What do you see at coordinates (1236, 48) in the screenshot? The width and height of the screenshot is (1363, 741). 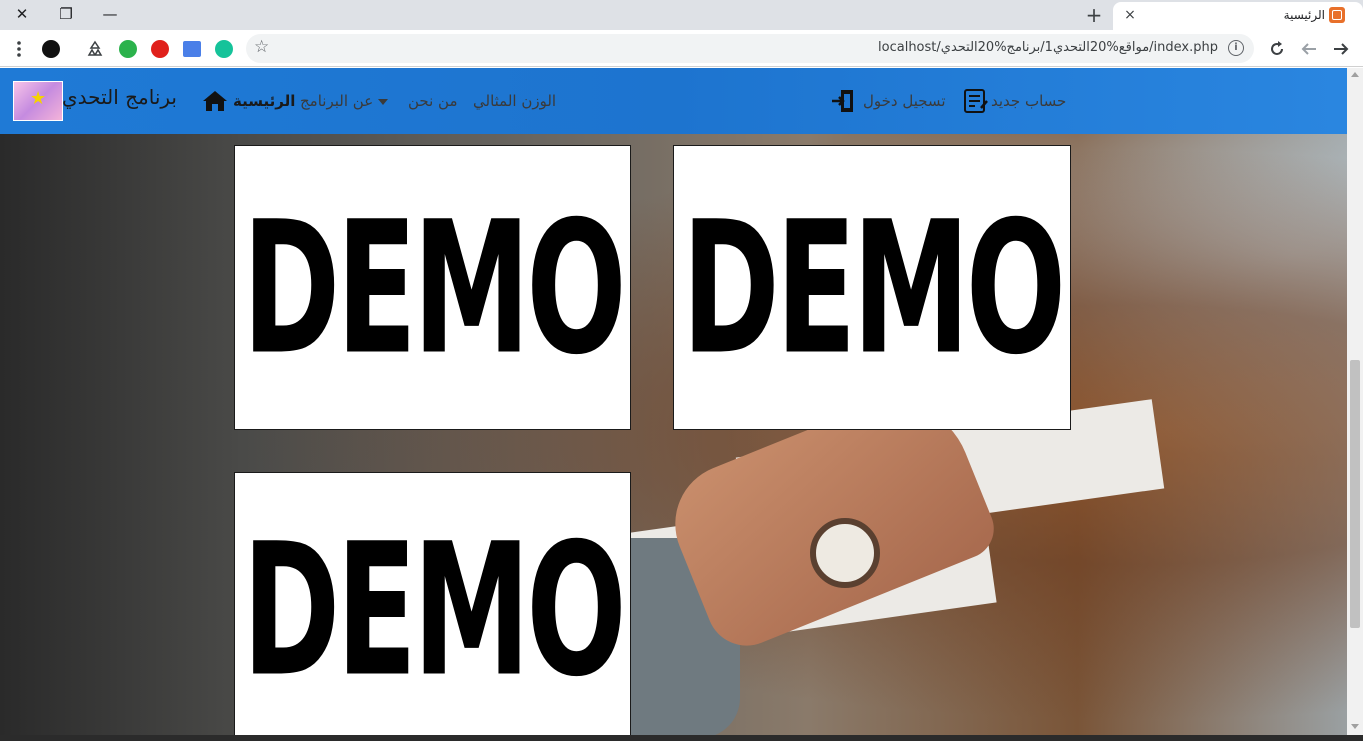 I see `site-info-icon: i` at bounding box center [1236, 48].